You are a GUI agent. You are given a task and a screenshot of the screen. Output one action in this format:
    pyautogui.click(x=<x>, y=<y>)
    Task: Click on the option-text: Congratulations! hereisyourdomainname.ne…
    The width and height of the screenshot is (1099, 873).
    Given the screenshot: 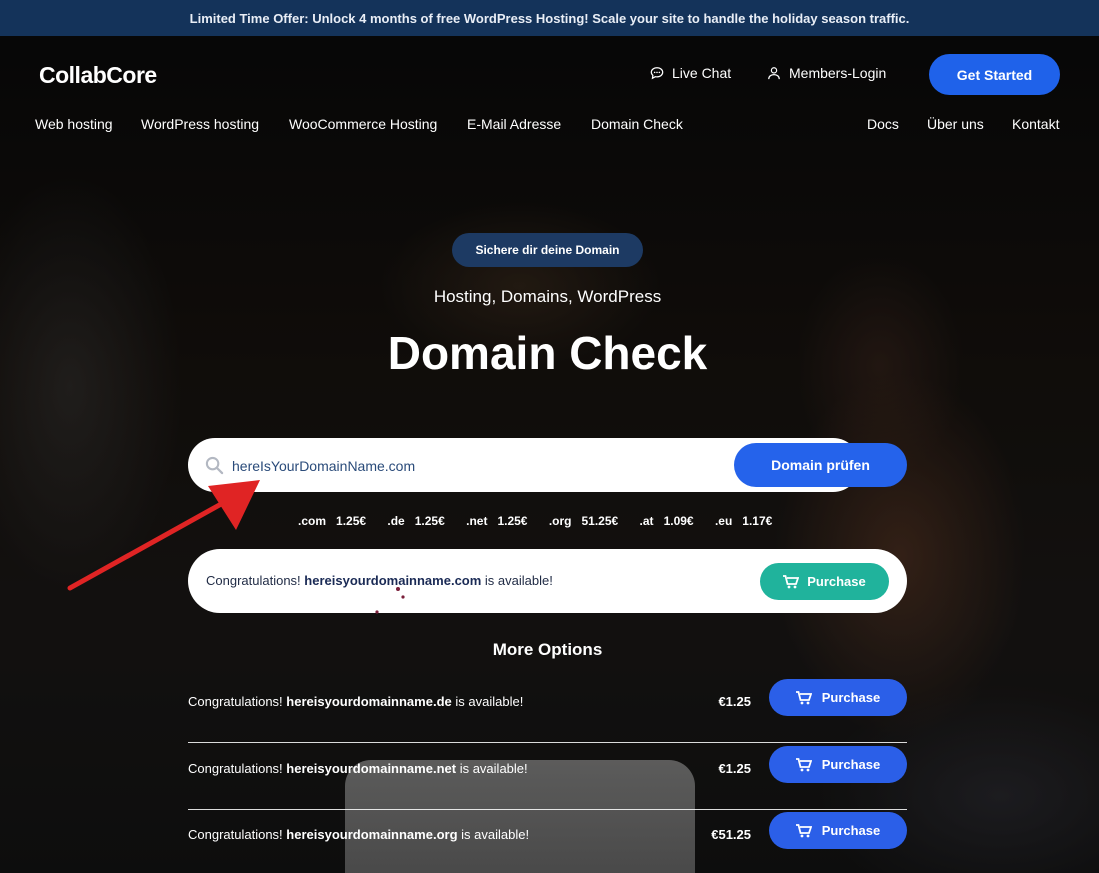 What is the action you would take?
    pyautogui.click(x=358, y=768)
    